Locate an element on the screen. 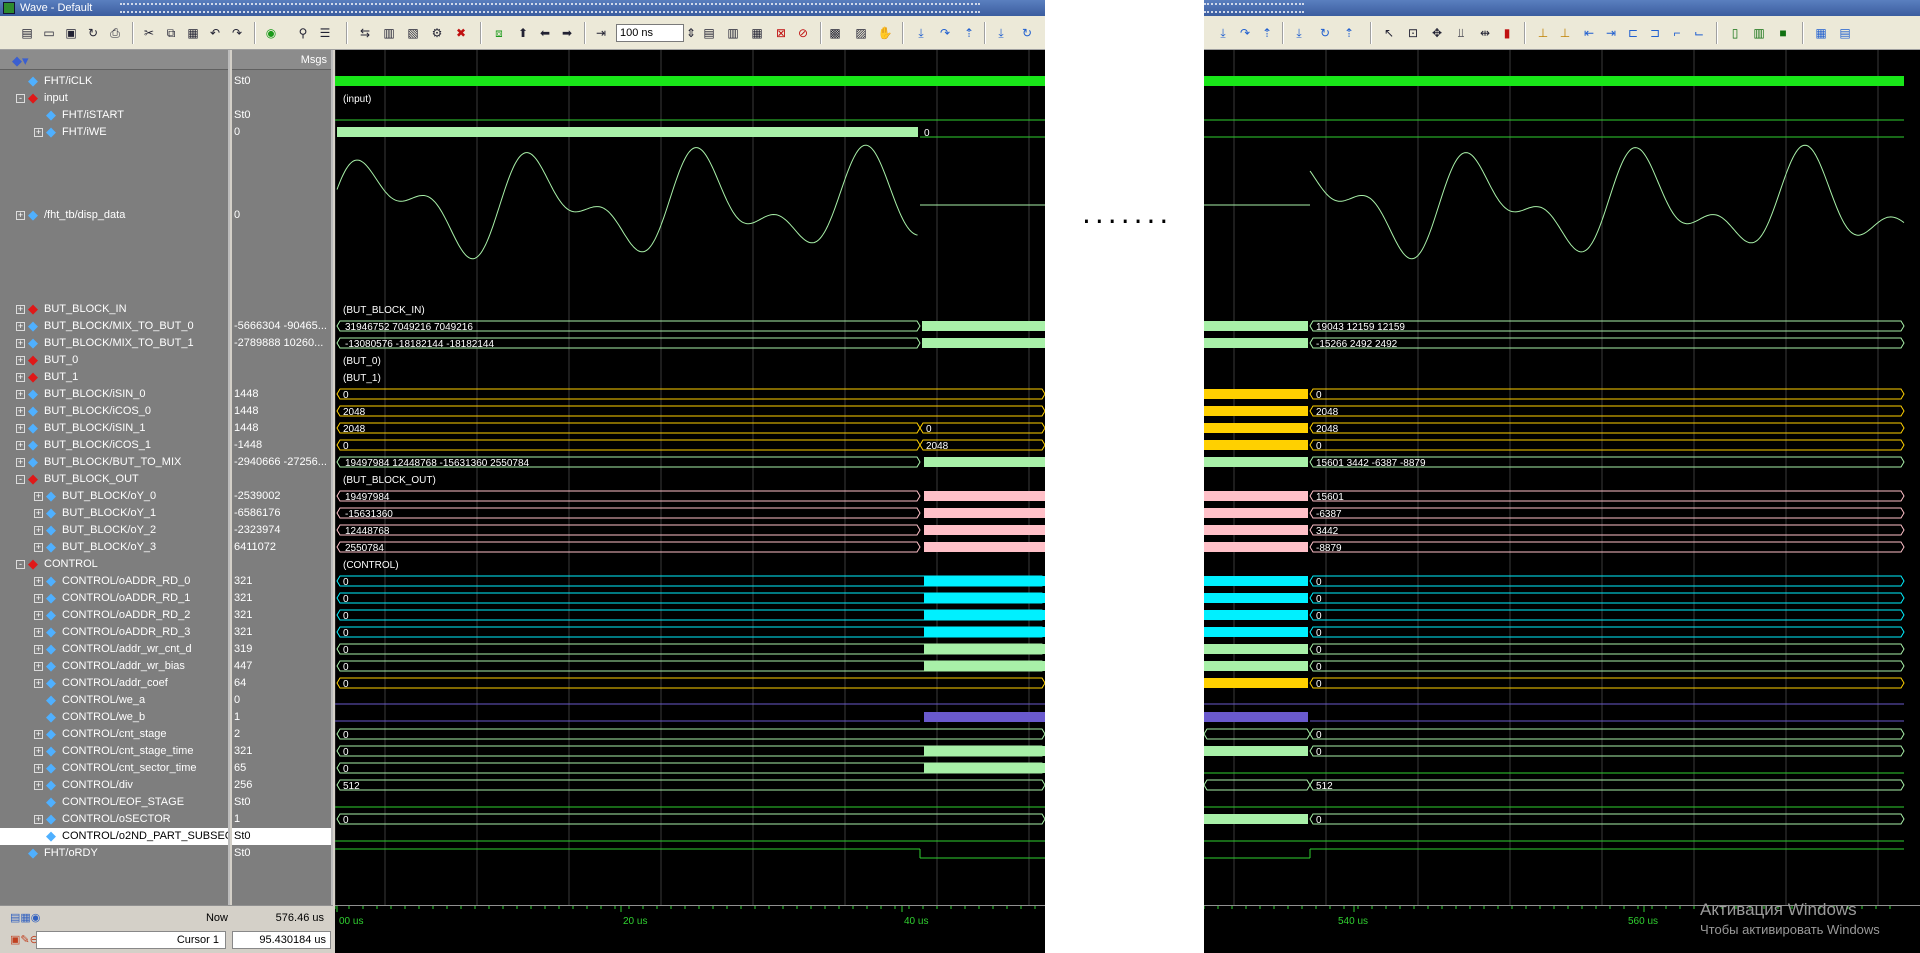 The width and height of the screenshot is (1920, 953). step-over-icon: ↷ is located at coordinates (1245, 33).